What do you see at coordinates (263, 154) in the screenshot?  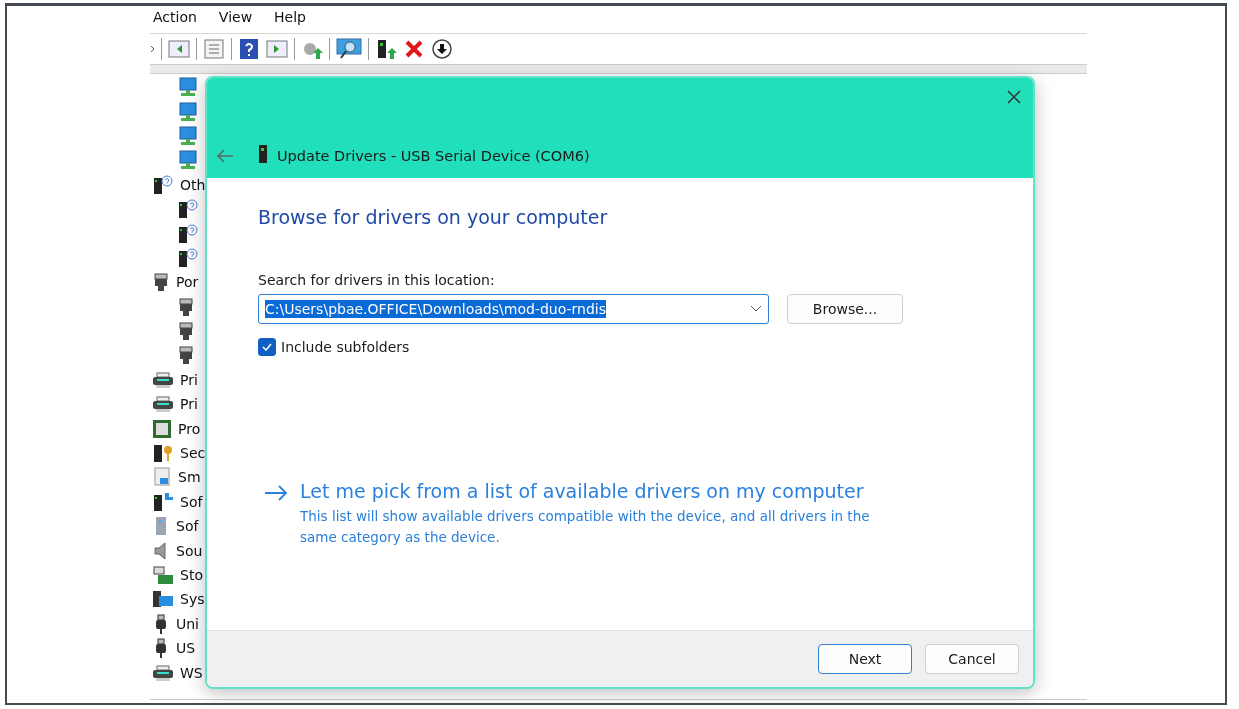 I see `usb-device-icon` at bounding box center [263, 154].